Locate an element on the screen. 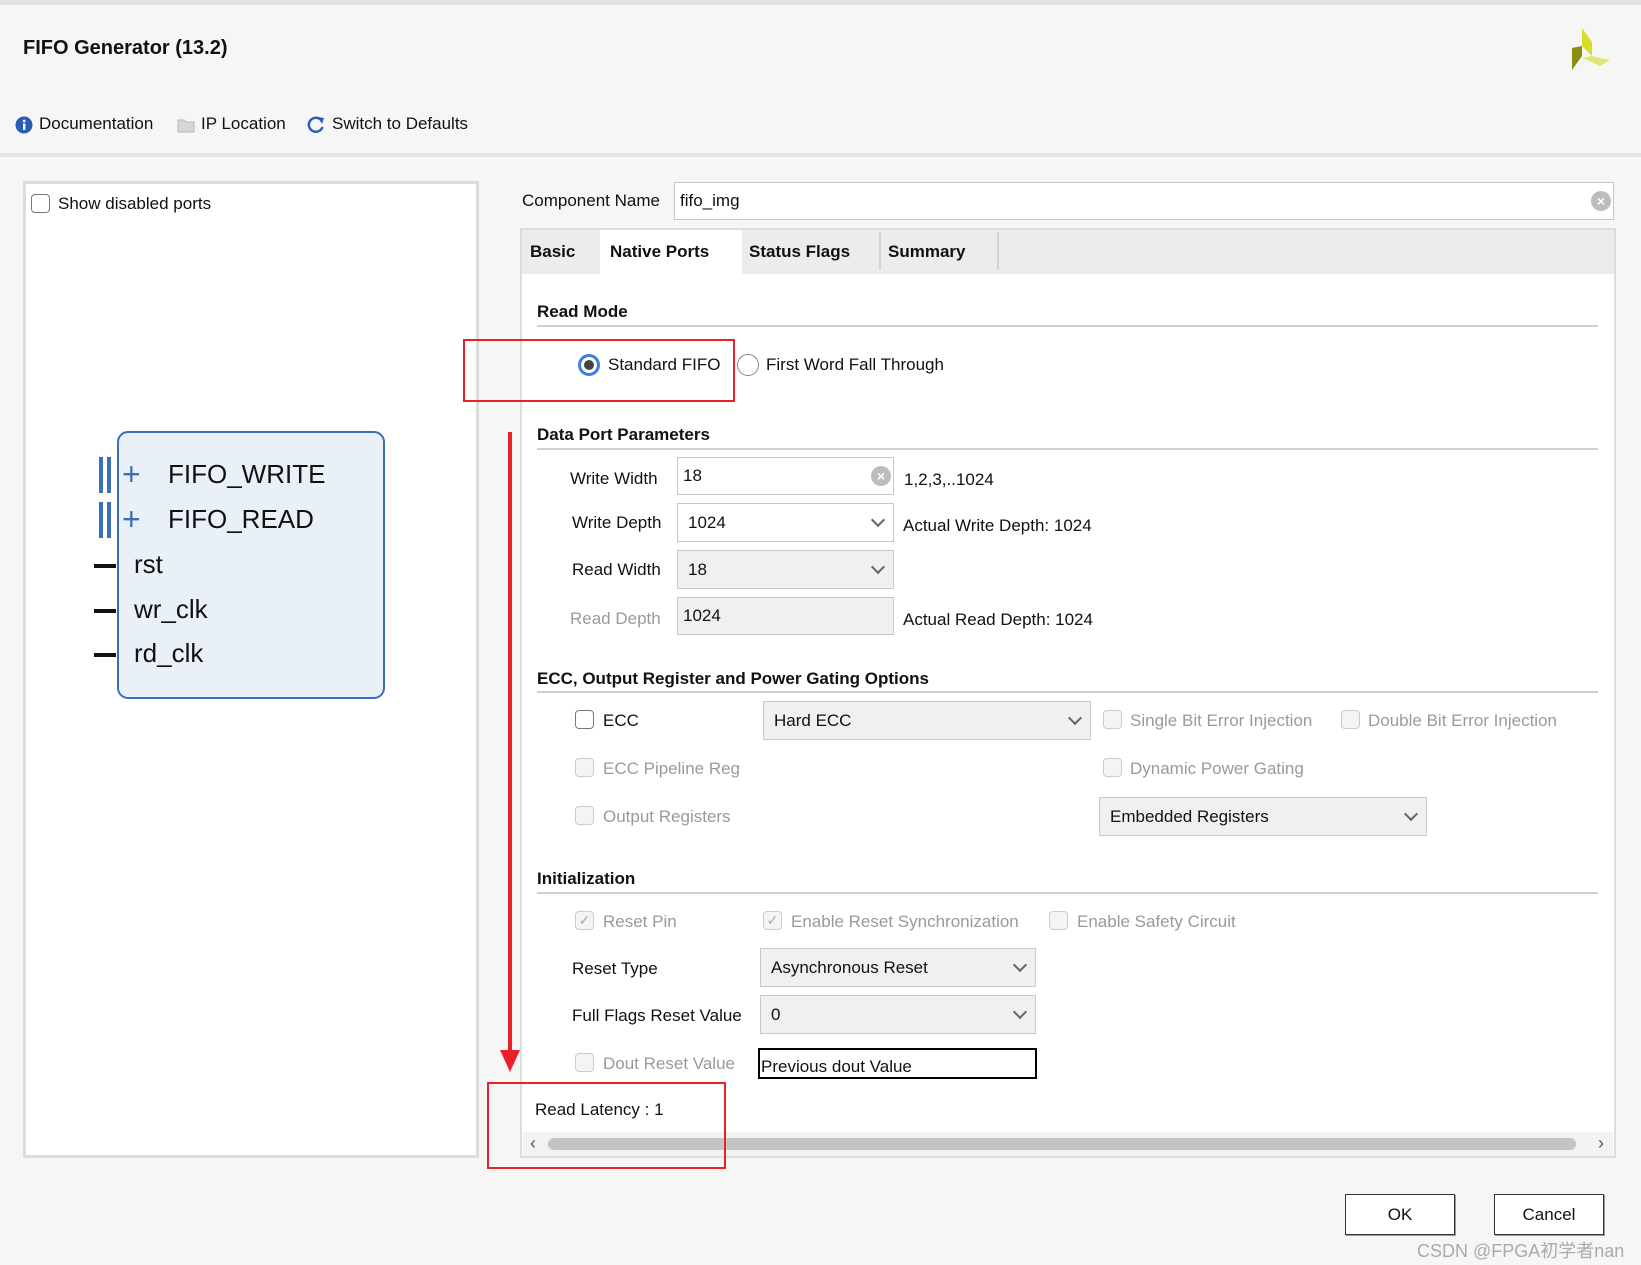 This screenshot has height=1265, width=1641. write-depth-label: Write Depth is located at coordinates (617, 522).